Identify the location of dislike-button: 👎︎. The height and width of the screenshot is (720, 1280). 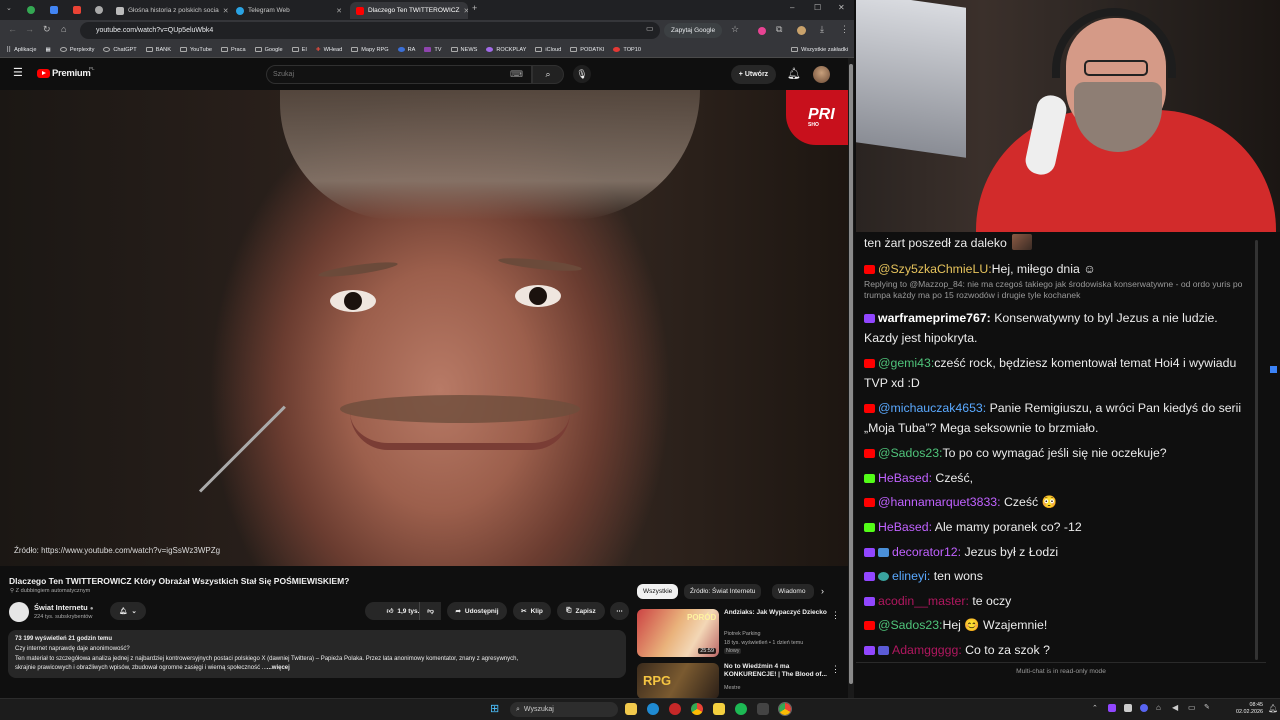
(430, 611).